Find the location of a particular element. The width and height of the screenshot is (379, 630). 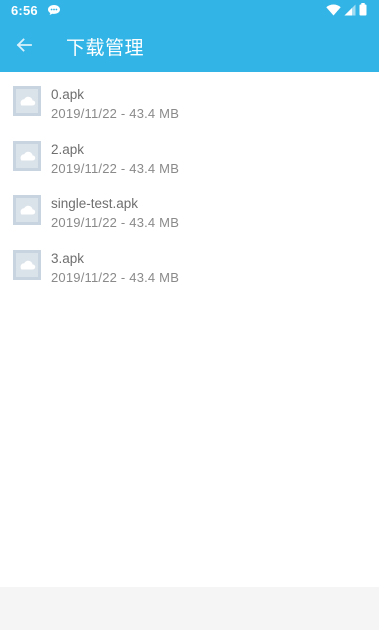

page-title: 下载管理 is located at coordinates (105, 47).